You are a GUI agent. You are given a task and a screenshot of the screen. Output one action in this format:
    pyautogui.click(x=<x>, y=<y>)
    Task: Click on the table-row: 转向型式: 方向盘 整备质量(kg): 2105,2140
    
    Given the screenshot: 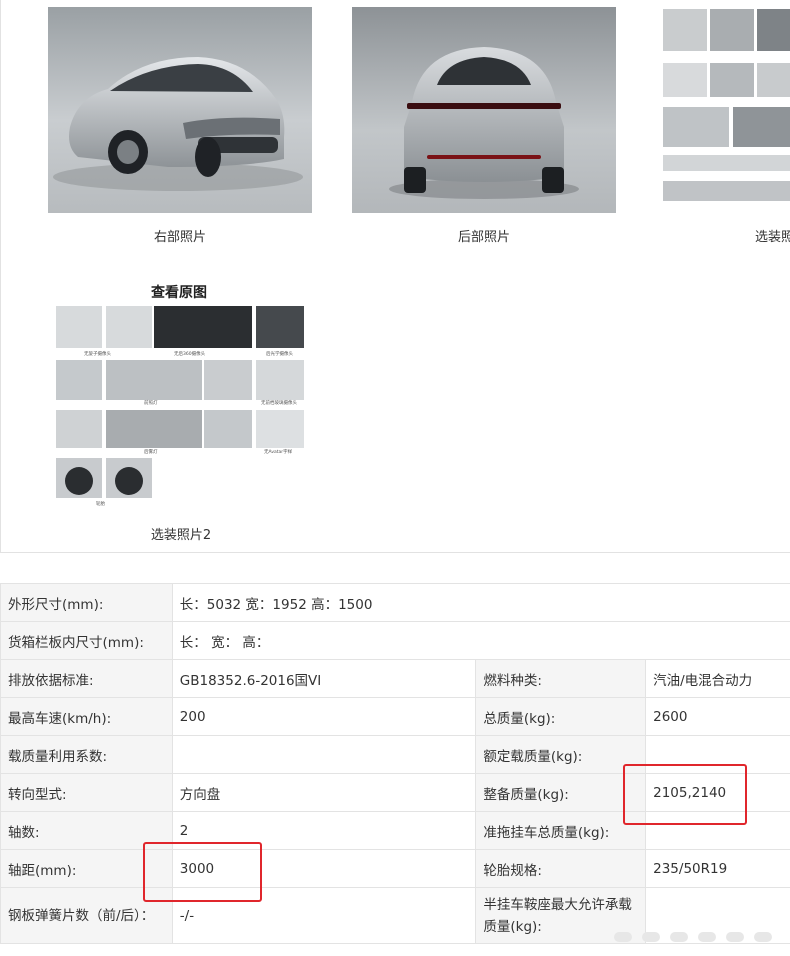 What is the action you would take?
    pyautogui.click(x=395, y=792)
    